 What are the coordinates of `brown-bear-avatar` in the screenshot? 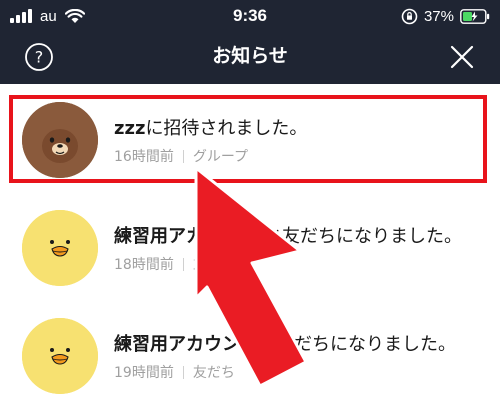 It's located at (60, 140).